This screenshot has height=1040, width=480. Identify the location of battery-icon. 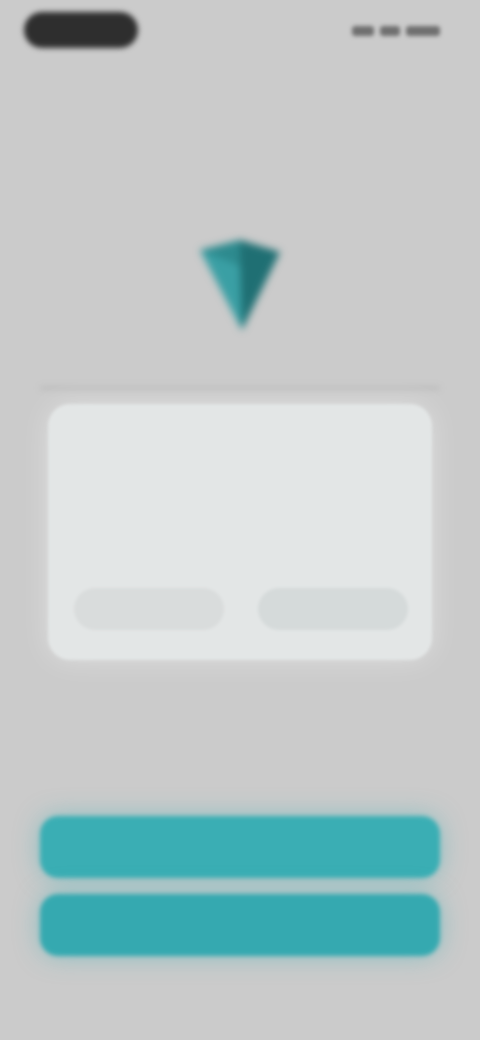
(423, 31).